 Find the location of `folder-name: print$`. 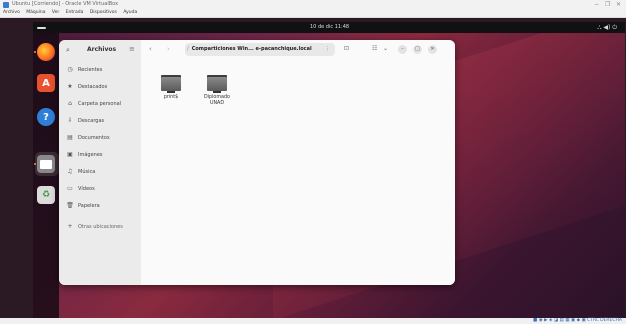

folder-name: print$ is located at coordinates (171, 97).